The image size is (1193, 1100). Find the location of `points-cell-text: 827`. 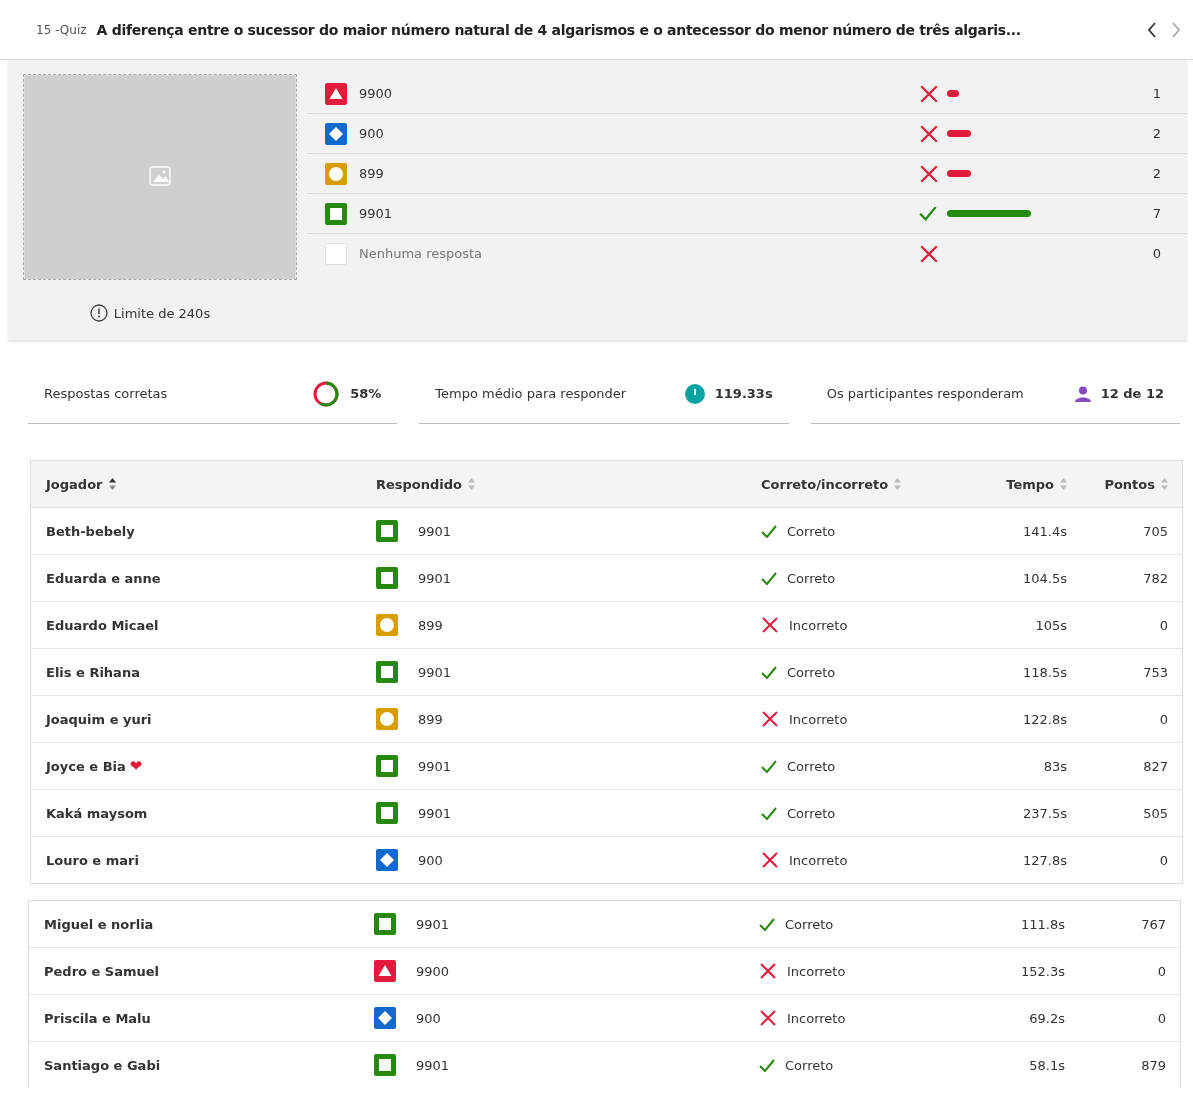

points-cell-text: 827 is located at coordinates (1155, 766).